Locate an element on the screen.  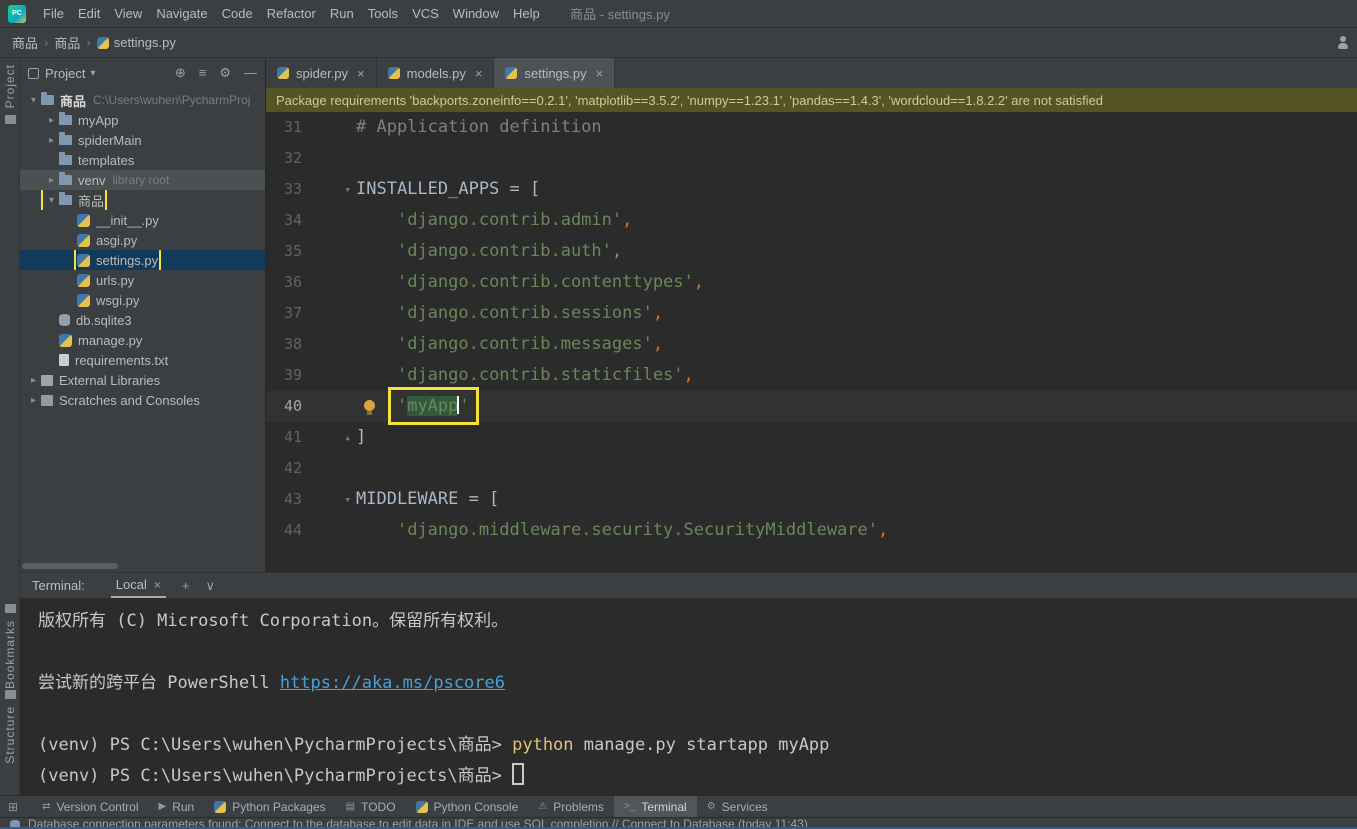
tab-spider.py: spider.py × is located at coordinates (321, 73).